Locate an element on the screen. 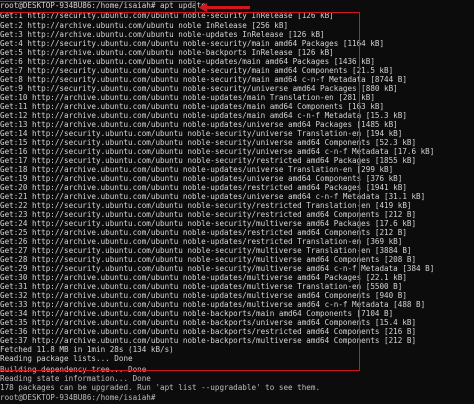 The width and height of the screenshot is (474, 404). terminal-line-prompt: root@DESKTOP-934BU86:/home/isaiah# is located at coordinates (77, 398).